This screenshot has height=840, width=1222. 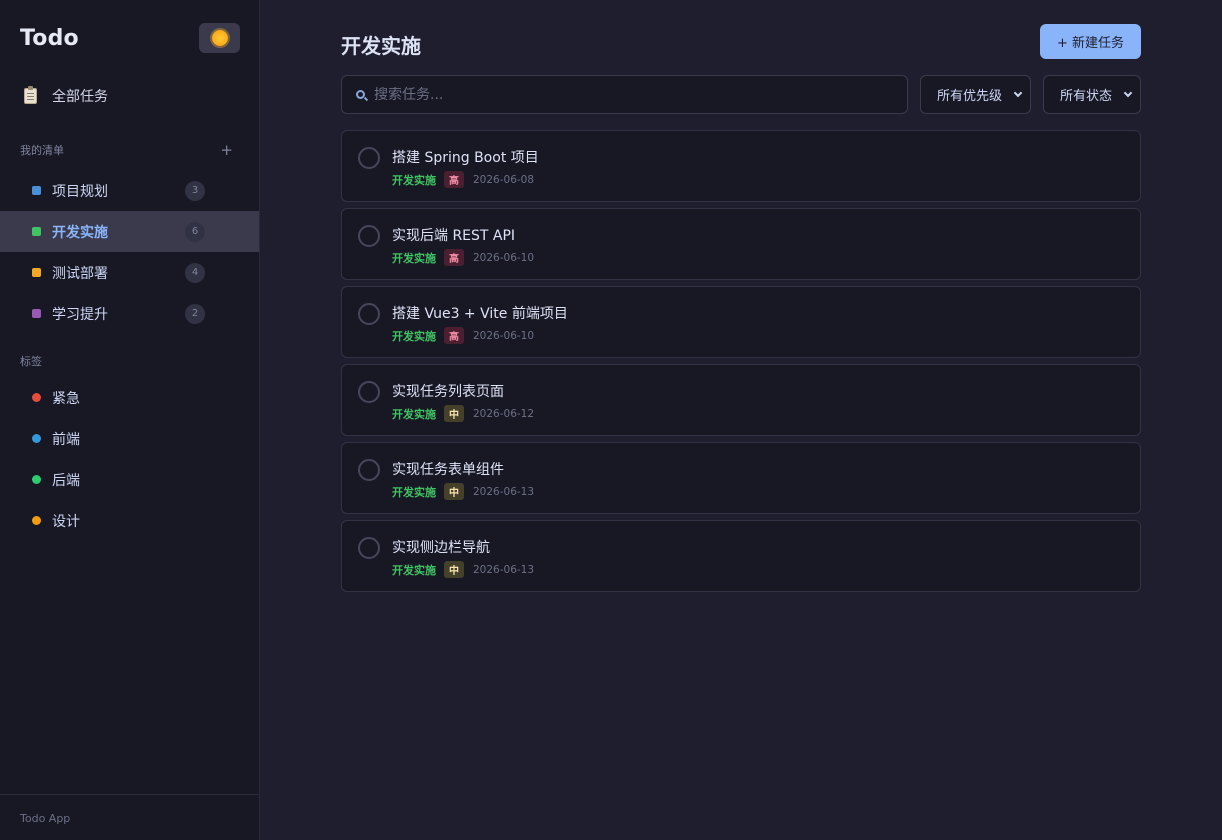 What do you see at coordinates (129, 397) in the screenshot?
I see `sidebar-item-tag: 紧急` at bounding box center [129, 397].